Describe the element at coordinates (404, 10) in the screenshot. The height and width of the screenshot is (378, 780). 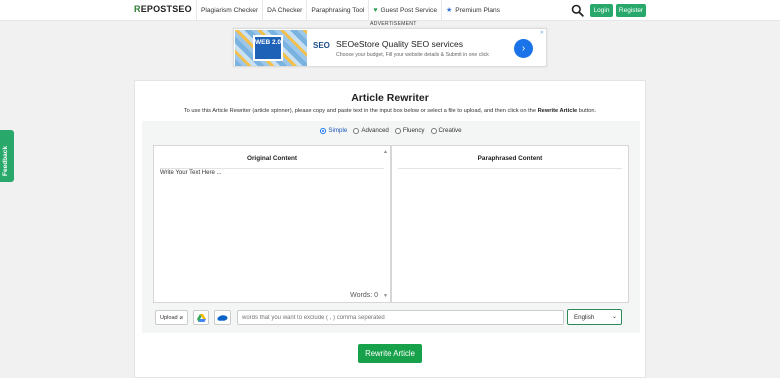
I see `nav-guest-post-service: ♥ Guest Post Service` at that location.